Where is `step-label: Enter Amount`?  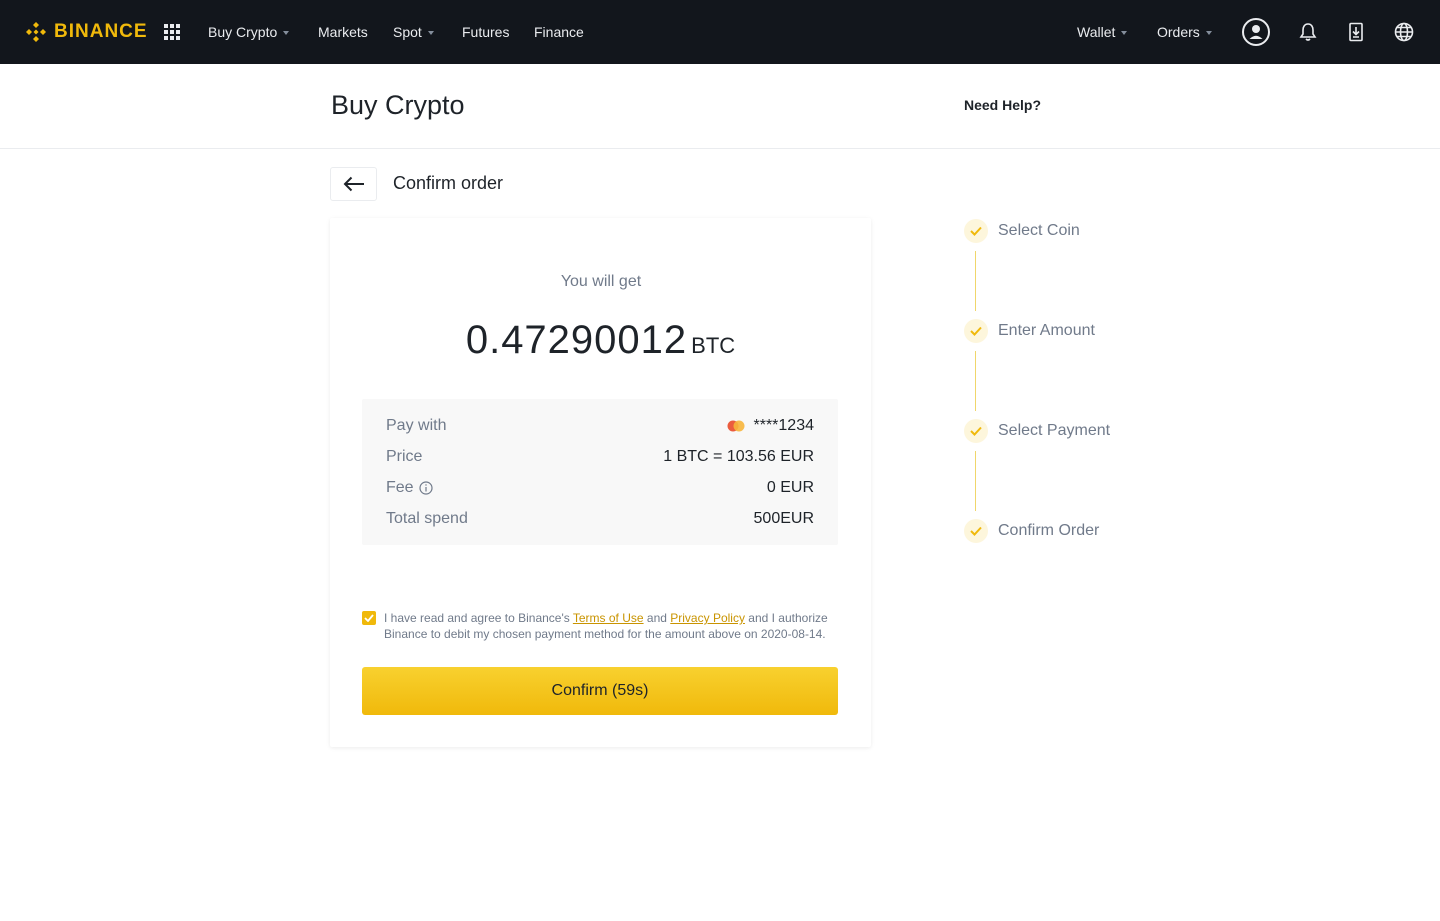
step-label: Enter Amount is located at coordinates (1046, 330).